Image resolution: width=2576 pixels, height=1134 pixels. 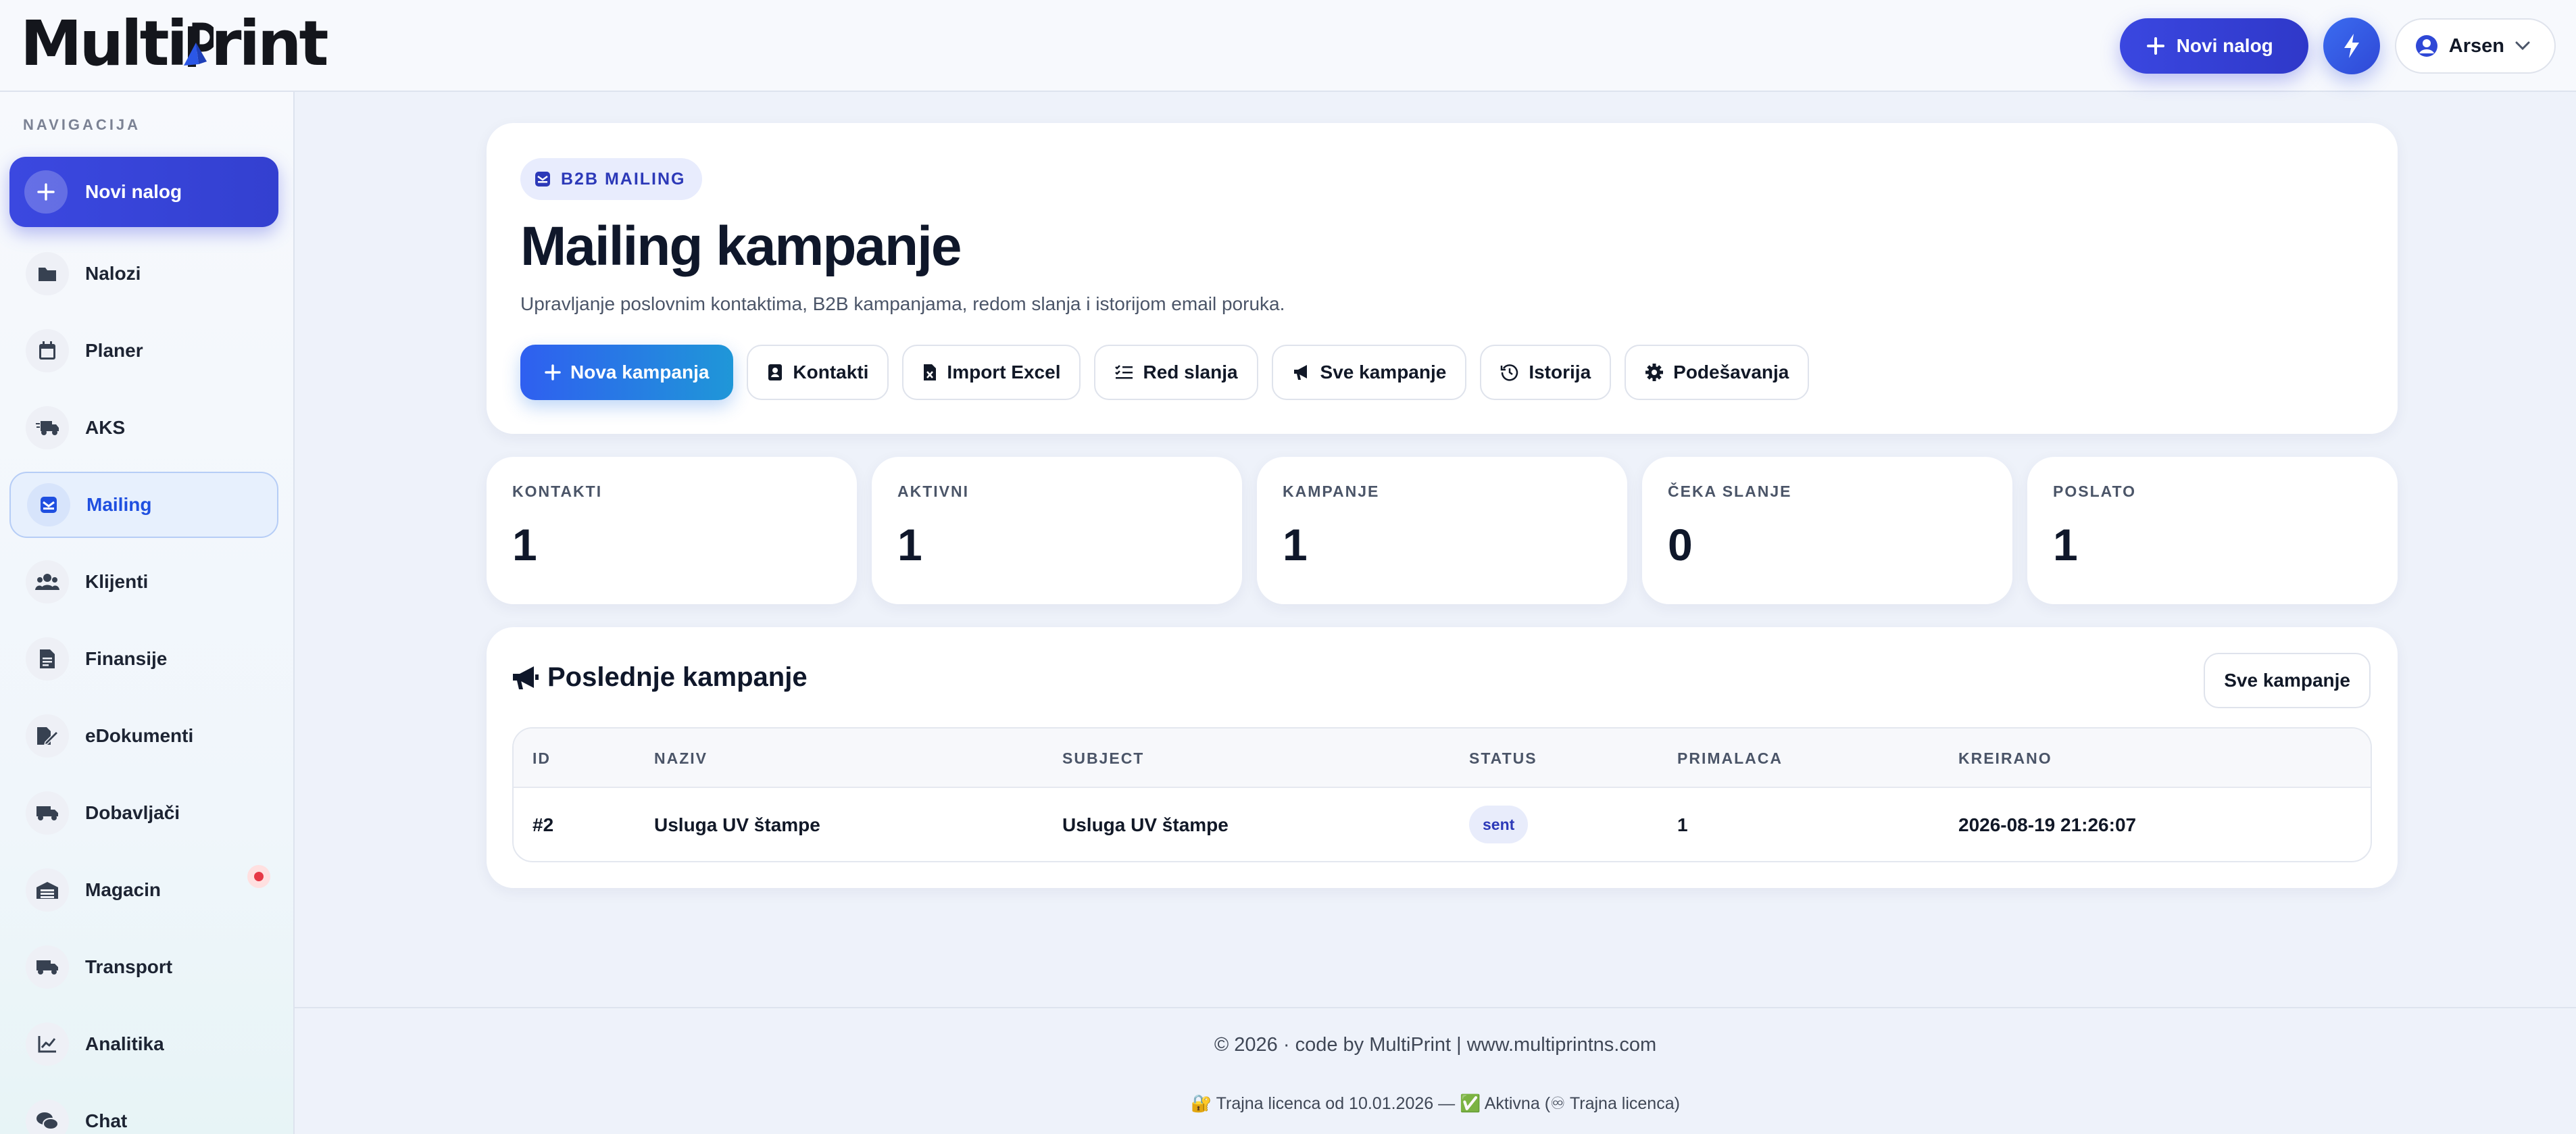 I want to click on sidebar-item-klijenti: Klijenti, so click(x=143, y=582).